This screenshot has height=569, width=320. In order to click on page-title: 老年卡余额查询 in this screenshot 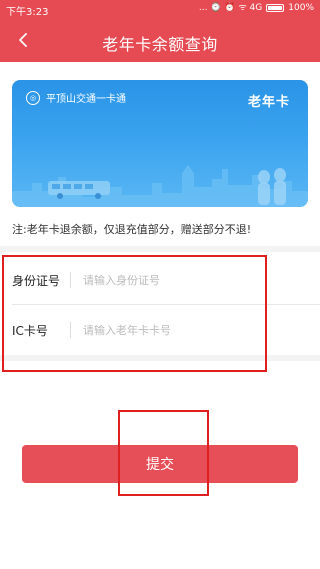, I will do `click(160, 44)`.